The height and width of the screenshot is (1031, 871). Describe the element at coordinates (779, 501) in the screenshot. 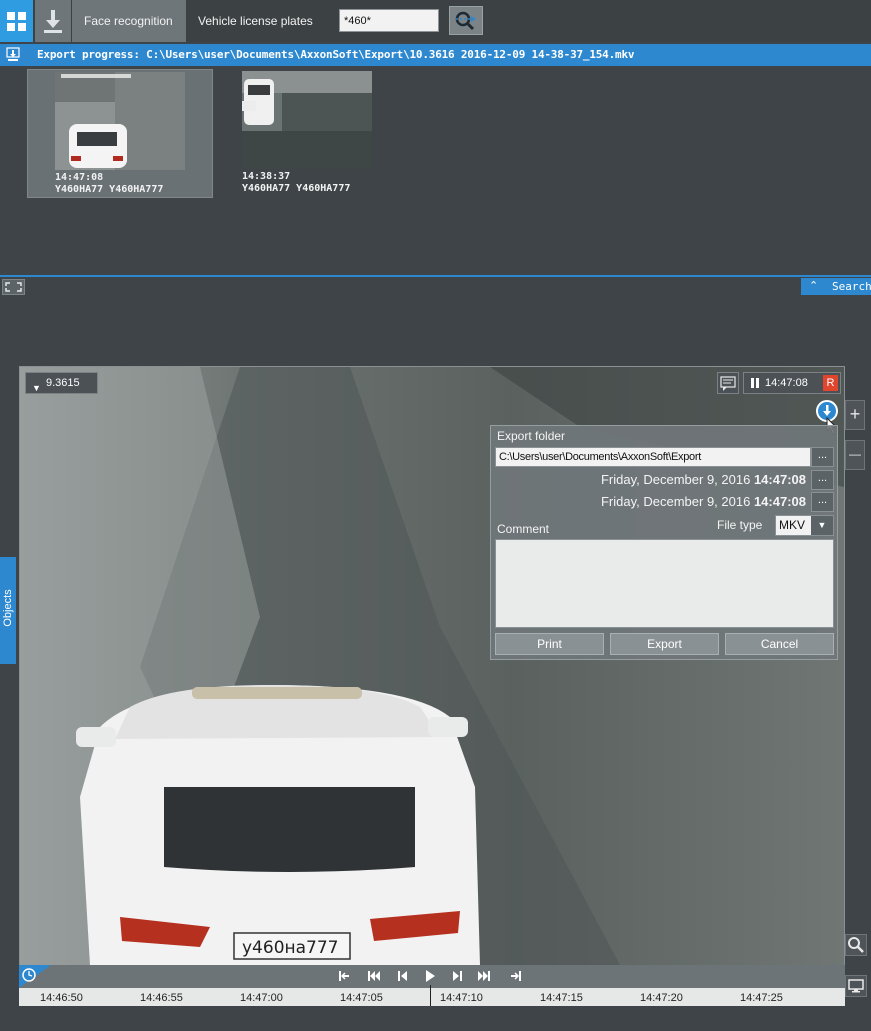

I see `end-time: 14:47:08` at that location.